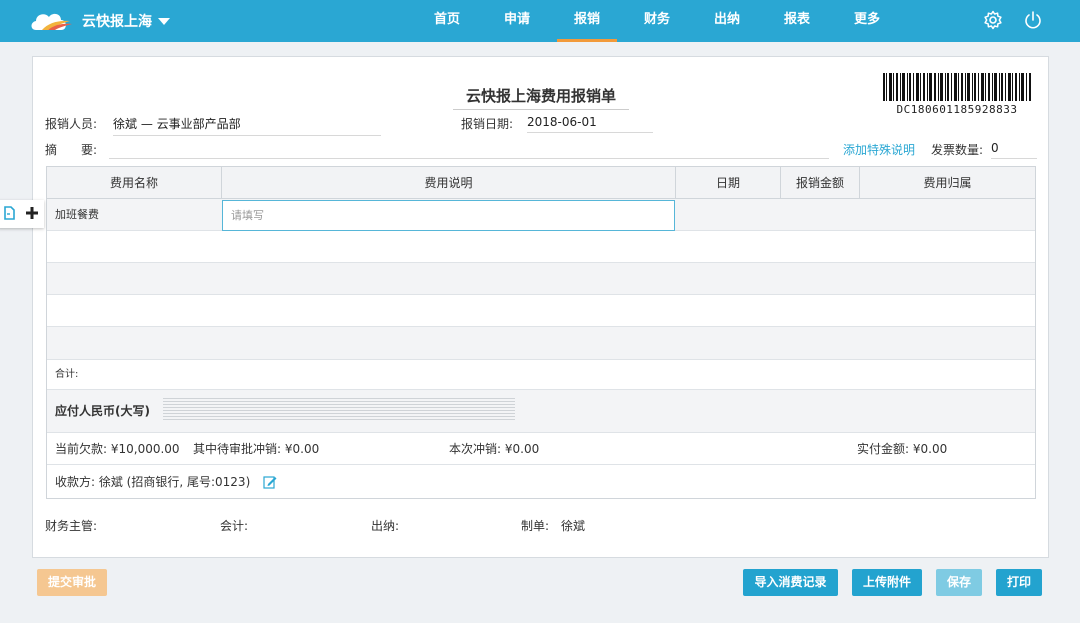  Describe the element at coordinates (590, 124) in the screenshot. I see `date-field: 2018-06-01` at that location.